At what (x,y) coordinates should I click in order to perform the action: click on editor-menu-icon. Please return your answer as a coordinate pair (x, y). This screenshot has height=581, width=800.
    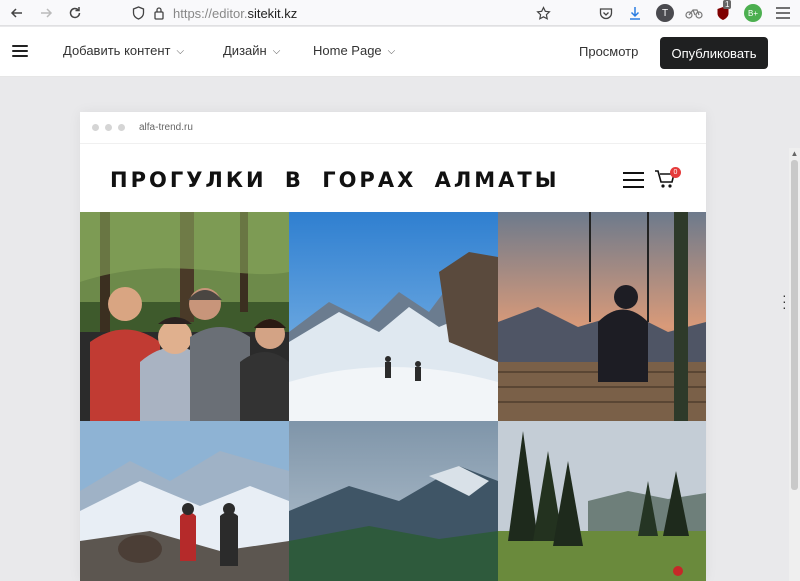
    Looking at the image, I should click on (20, 51).